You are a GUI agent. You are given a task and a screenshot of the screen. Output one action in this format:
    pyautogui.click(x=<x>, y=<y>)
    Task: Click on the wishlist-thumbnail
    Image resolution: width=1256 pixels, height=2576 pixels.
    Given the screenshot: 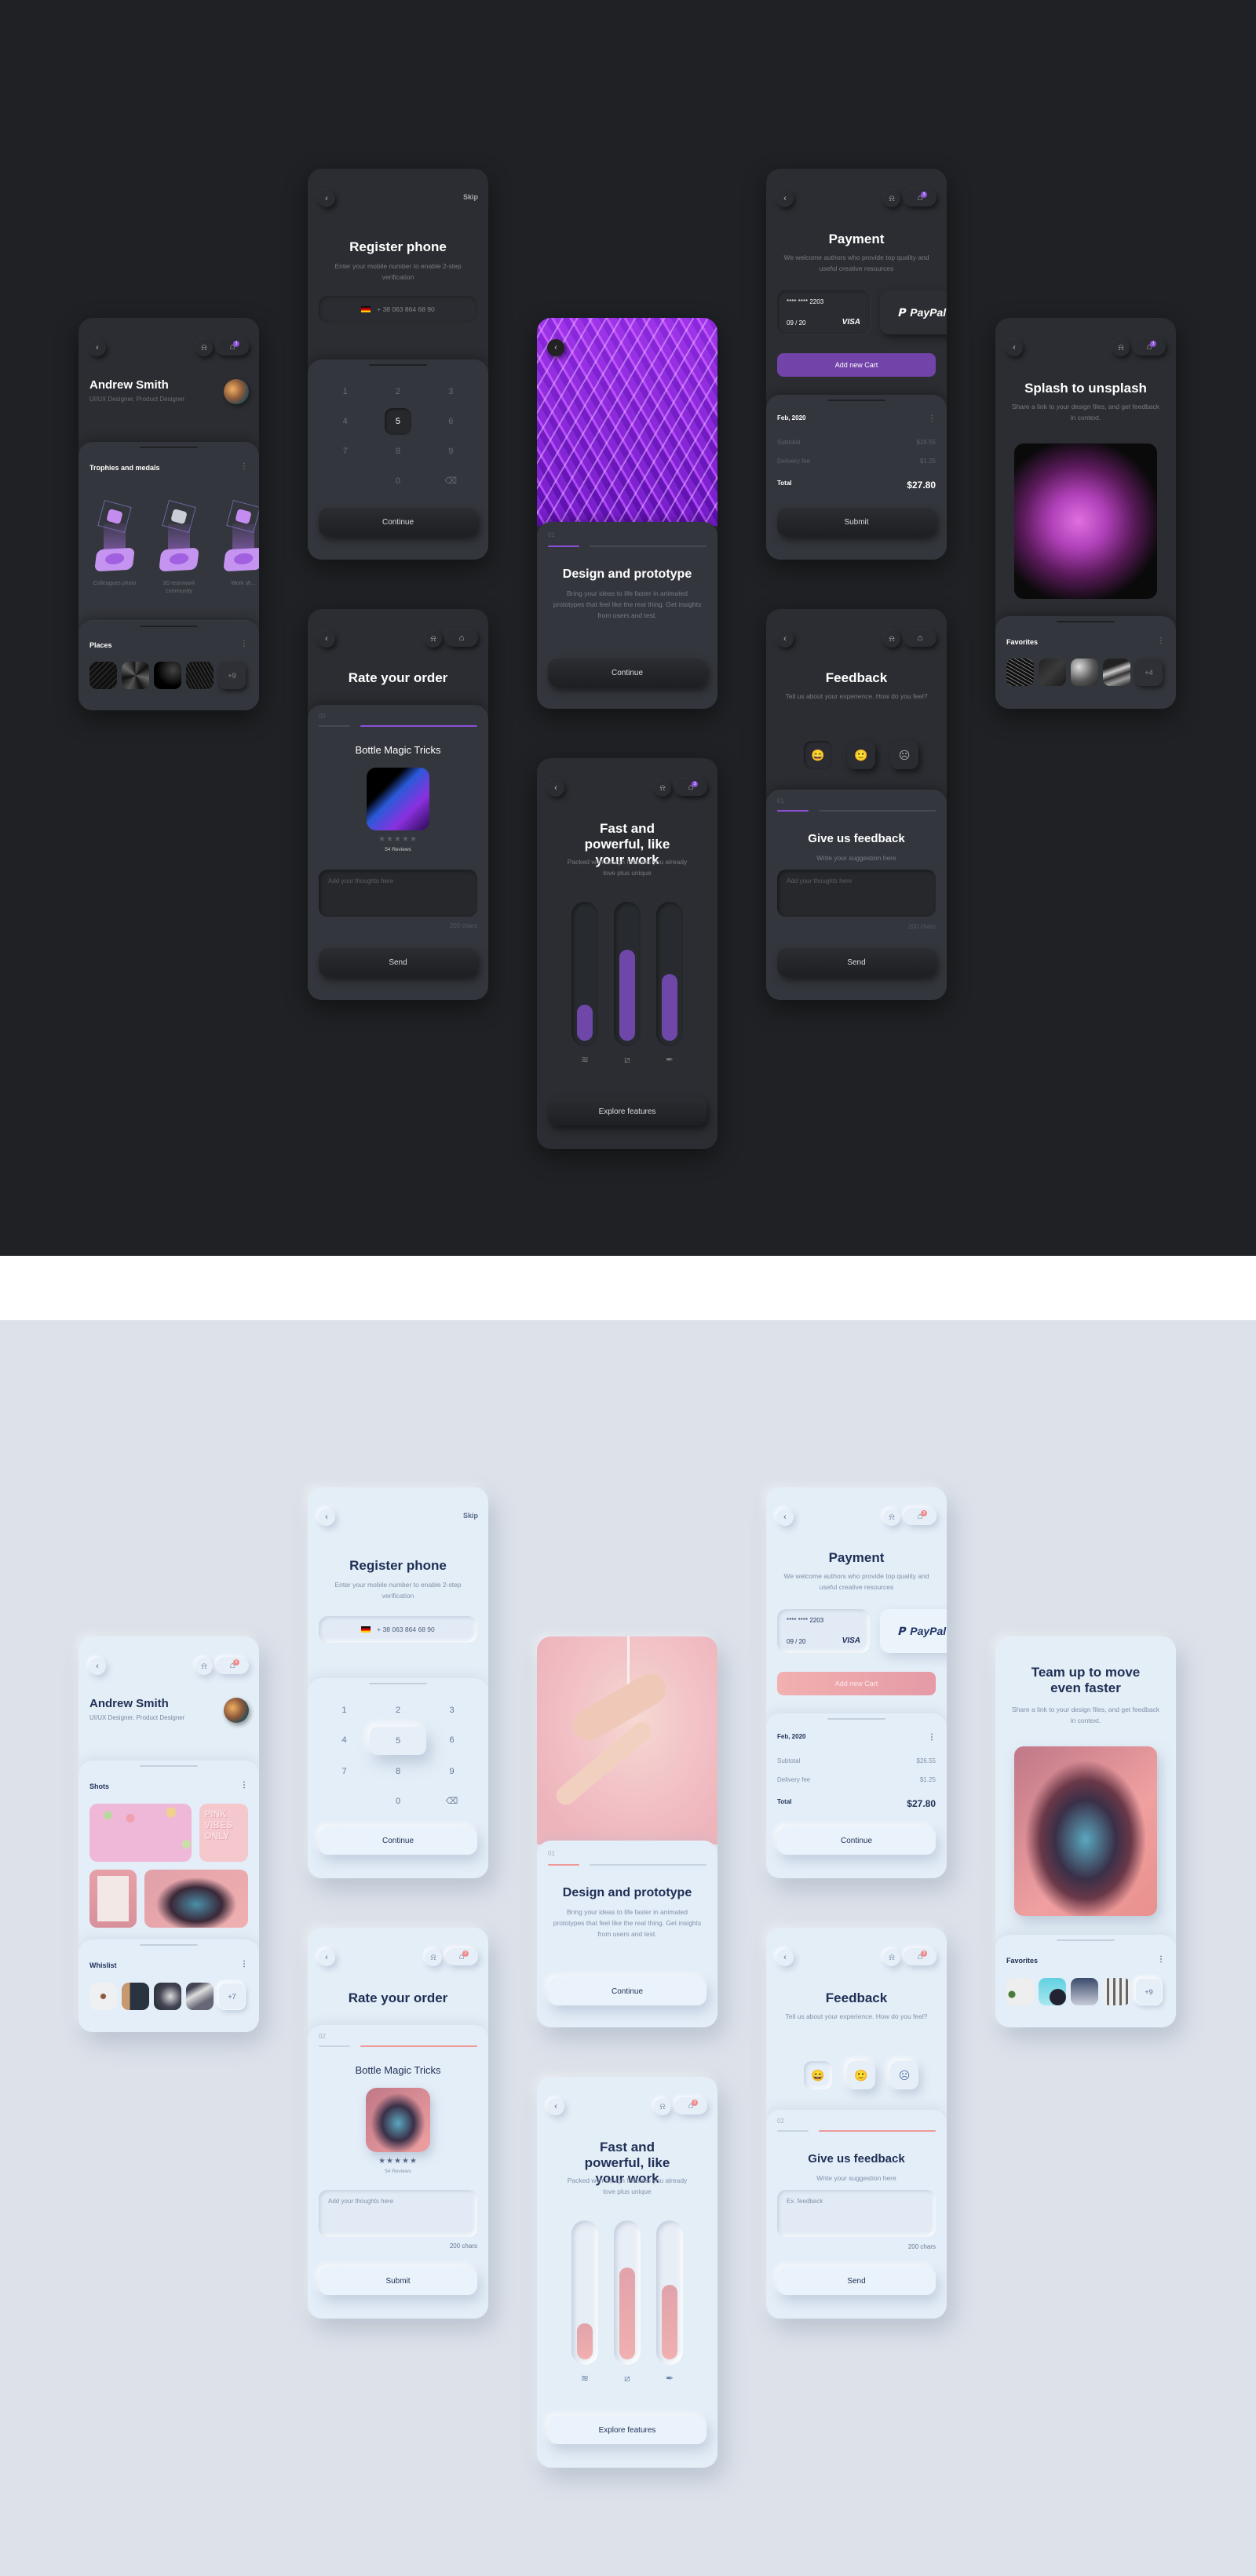 What is the action you would take?
    pyautogui.click(x=103, y=1997)
    